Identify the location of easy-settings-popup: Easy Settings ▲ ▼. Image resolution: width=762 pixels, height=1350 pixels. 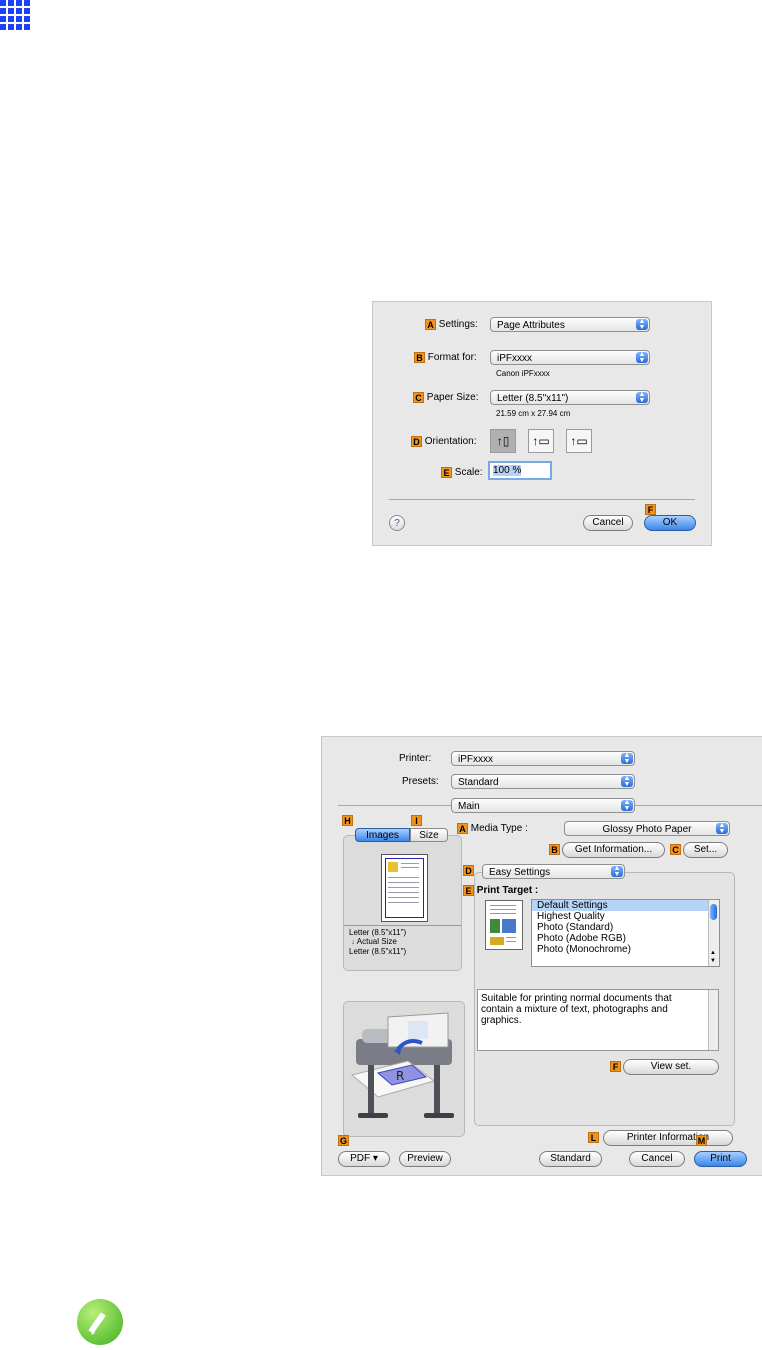
(553, 871).